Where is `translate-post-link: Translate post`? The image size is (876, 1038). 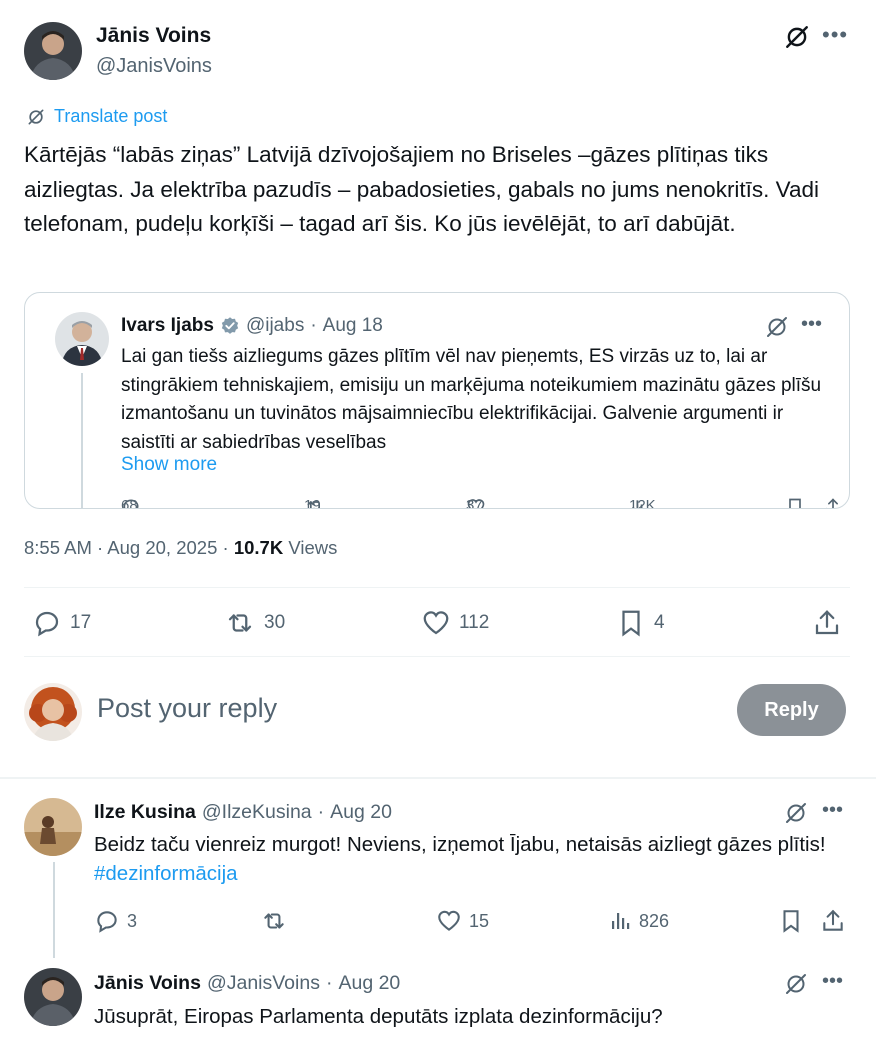
translate-post-link: Translate post is located at coordinates (96, 116).